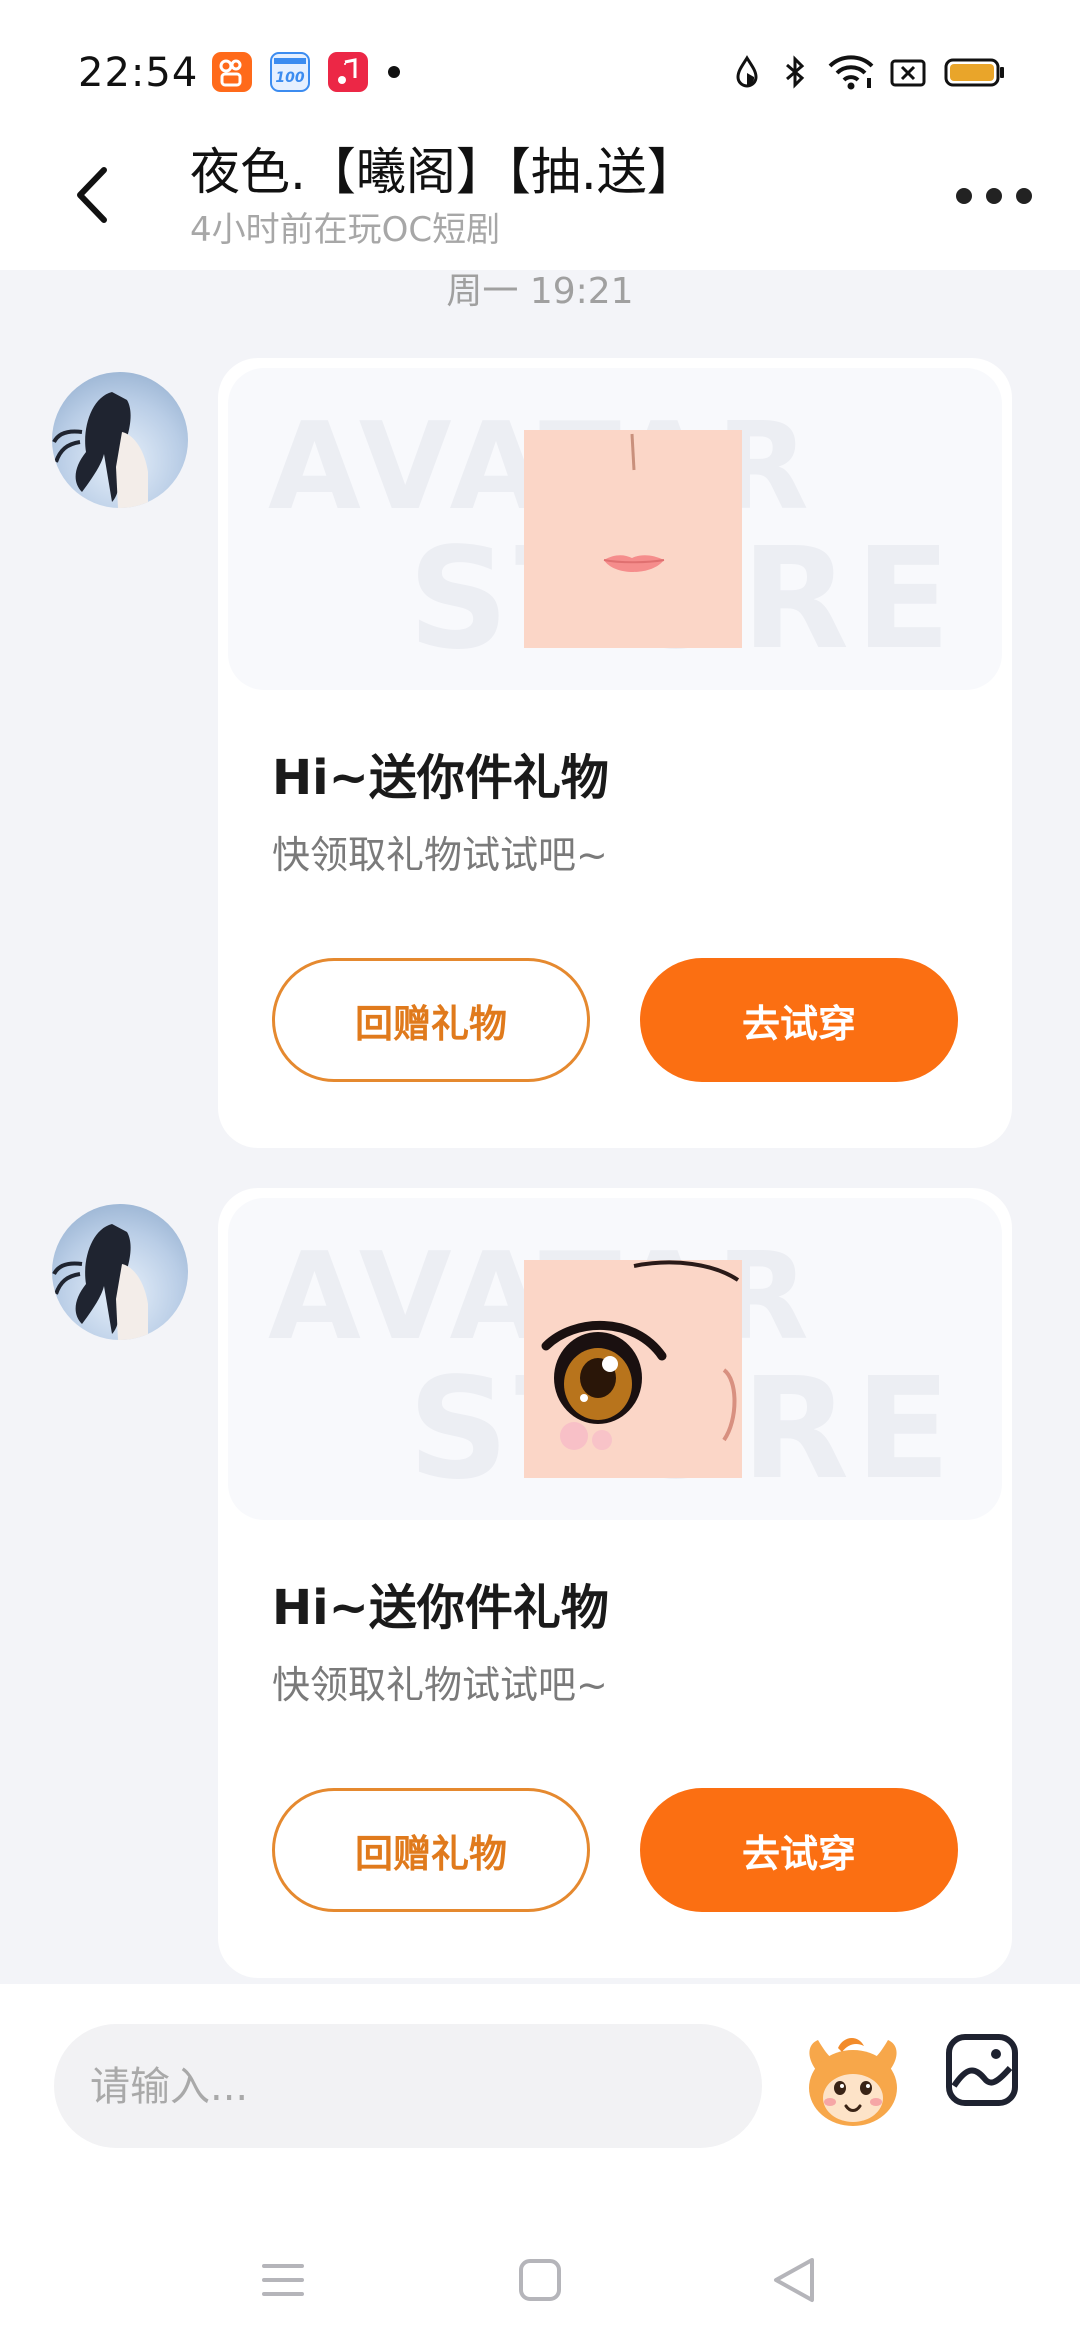 The width and height of the screenshot is (1080, 2340). What do you see at coordinates (633, 539) in the screenshot?
I see `face-nose-lips-icon` at bounding box center [633, 539].